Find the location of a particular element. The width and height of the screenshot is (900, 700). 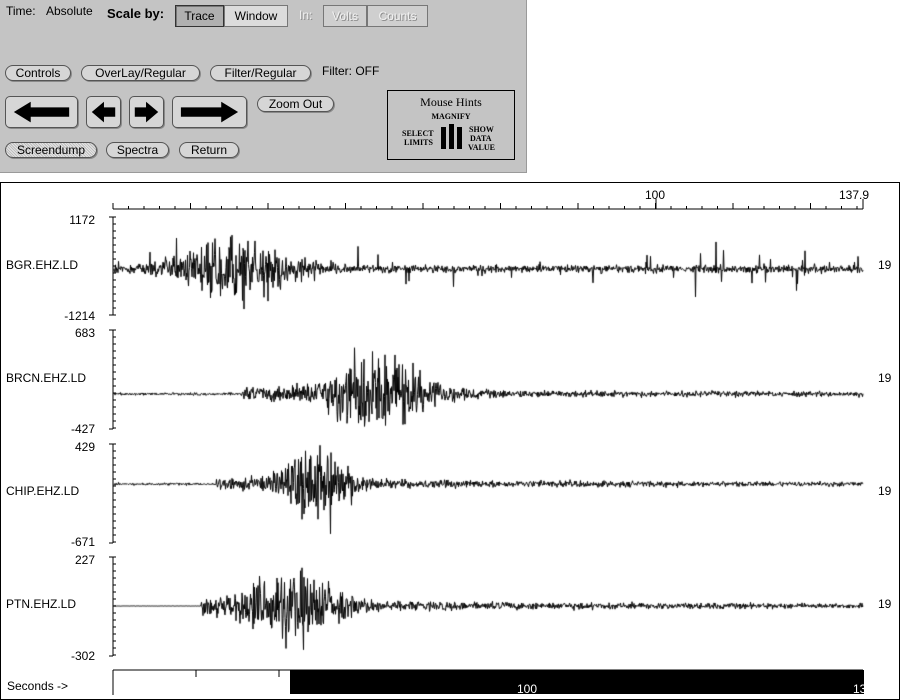

trace-2-count: 19 is located at coordinates (885, 378).